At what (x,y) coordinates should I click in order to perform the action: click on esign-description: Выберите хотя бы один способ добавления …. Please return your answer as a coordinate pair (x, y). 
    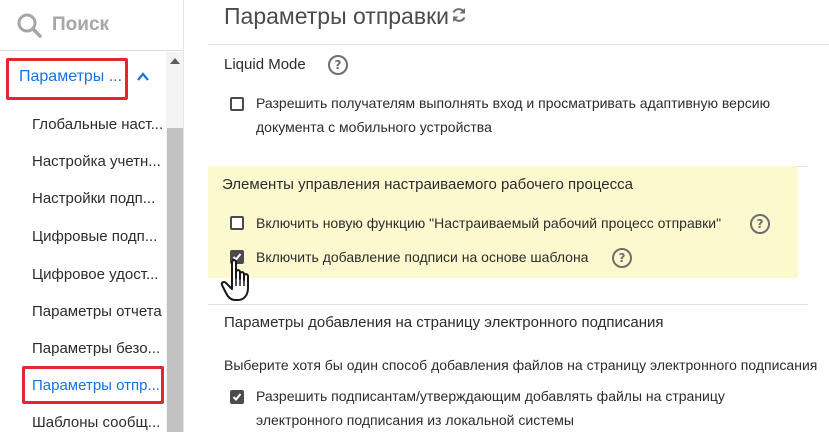
    Looking at the image, I should click on (521, 365).